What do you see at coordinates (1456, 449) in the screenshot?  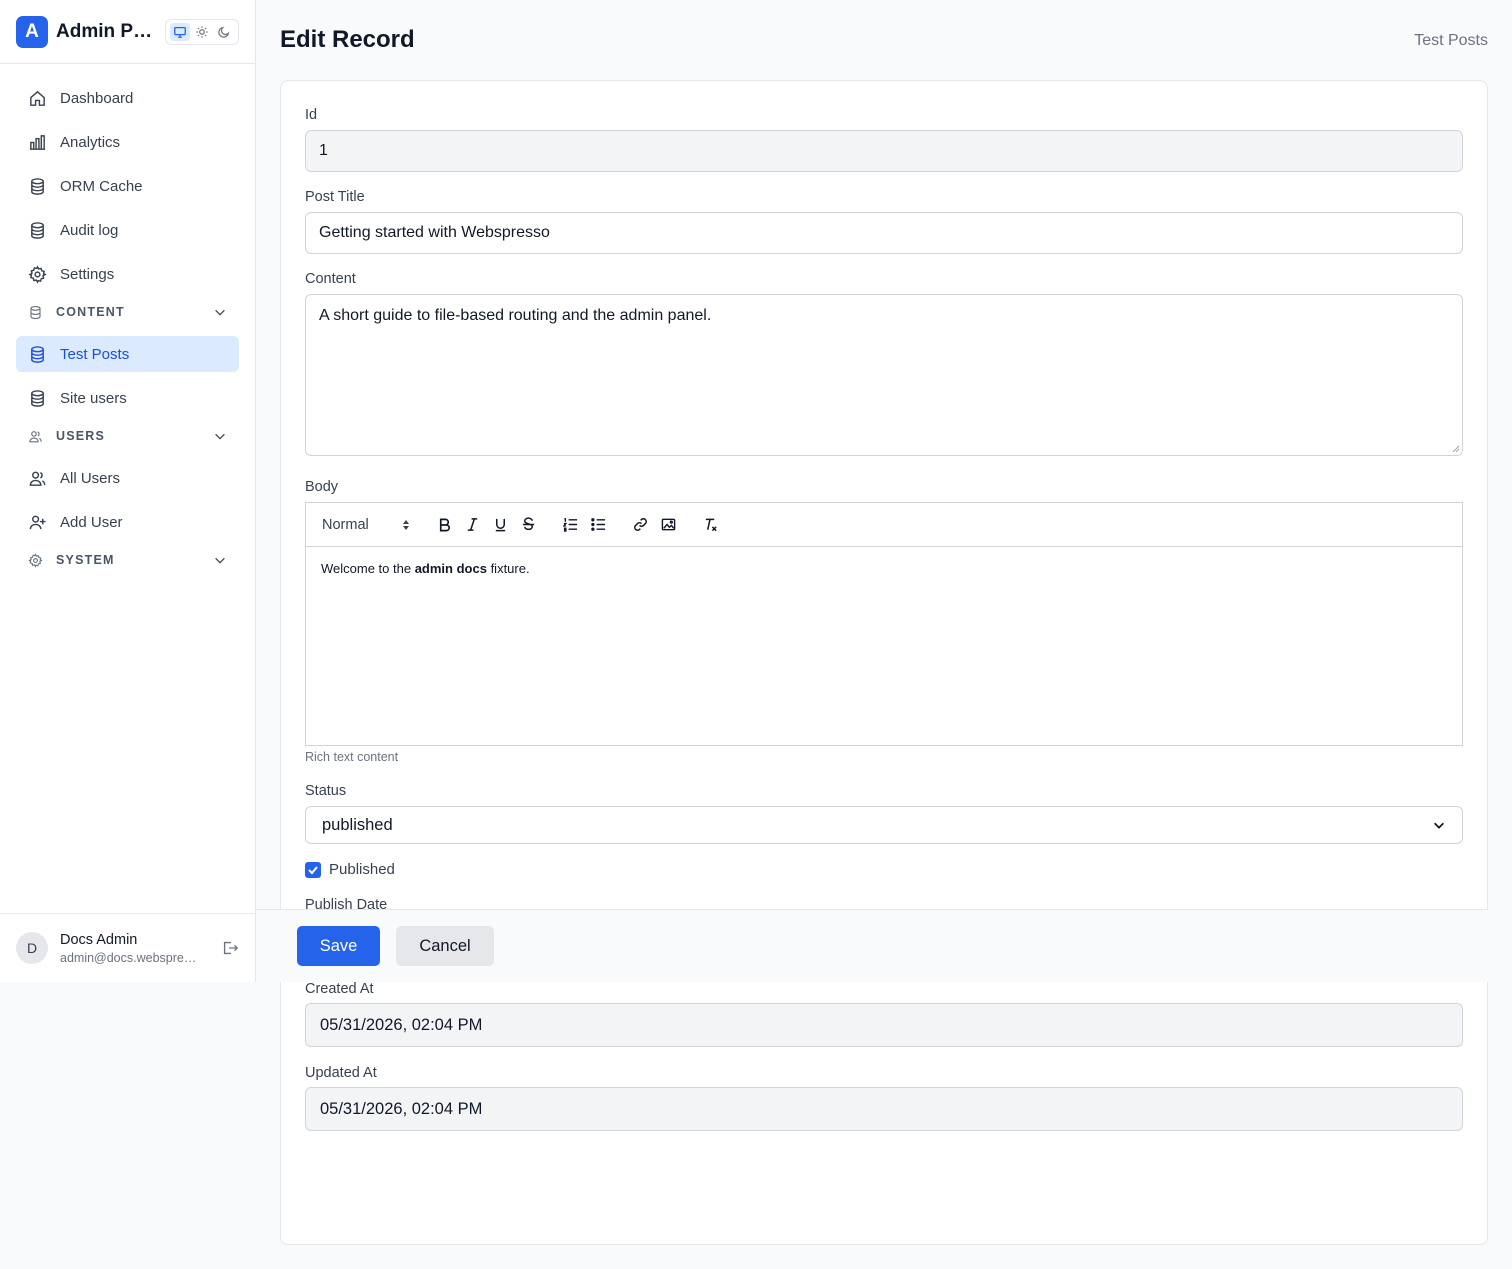 I see `resize-handle-icon` at bounding box center [1456, 449].